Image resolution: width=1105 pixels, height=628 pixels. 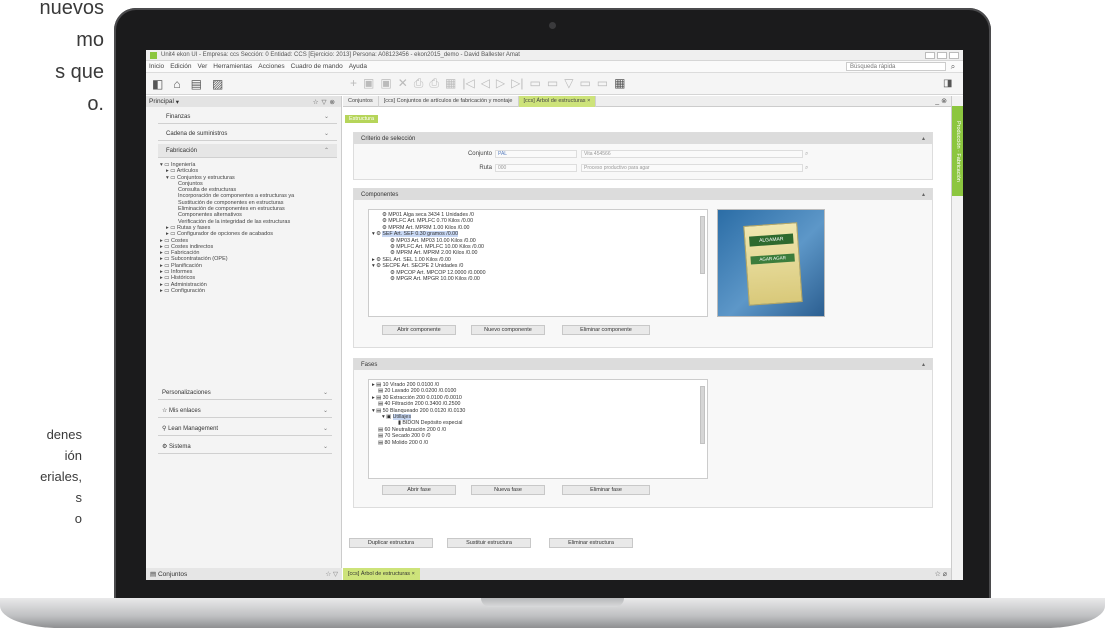 What do you see at coordinates (953, 67) in the screenshot?
I see `search-icon: ⌕` at bounding box center [953, 67].